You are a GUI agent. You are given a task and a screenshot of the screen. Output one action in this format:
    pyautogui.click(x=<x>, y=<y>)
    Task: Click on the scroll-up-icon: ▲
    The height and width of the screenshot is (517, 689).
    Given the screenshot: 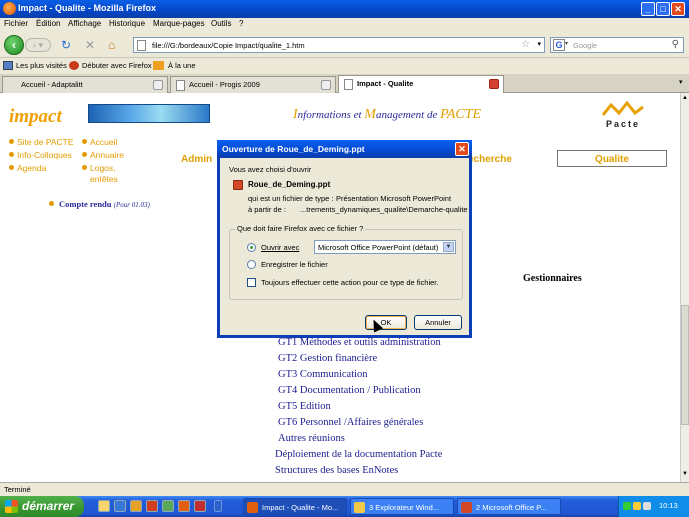 What is the action you would take?
    pyautogui.click(x=685, y=98)
    